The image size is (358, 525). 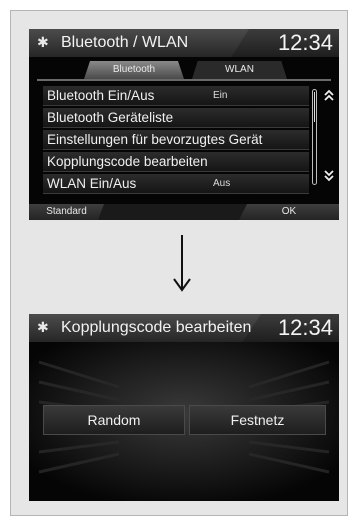 What do you see at coordinates (314, 137) in the screenshot?
I see `scrollbar` at bounding box center [314, 137].